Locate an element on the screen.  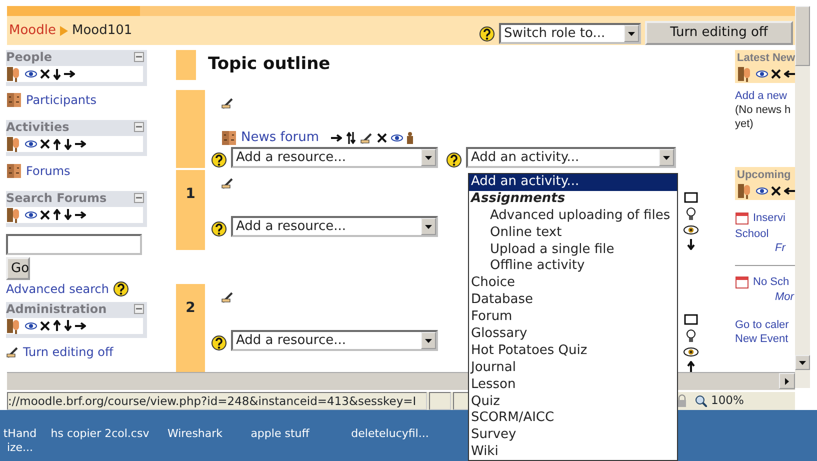
dropdown-option: Database is located at coordinates (573, 301).